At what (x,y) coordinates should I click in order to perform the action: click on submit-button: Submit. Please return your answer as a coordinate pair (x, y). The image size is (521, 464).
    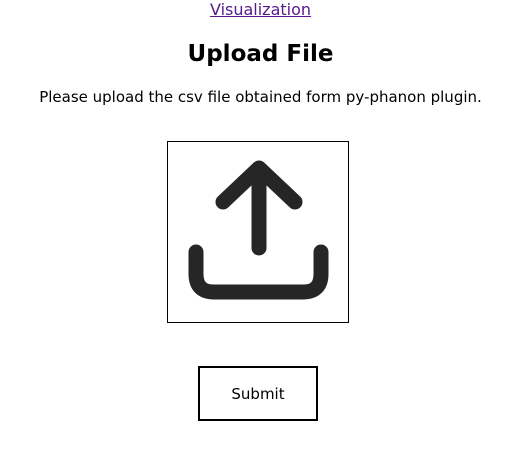
    Looking at the image, I should click on (258, 393).